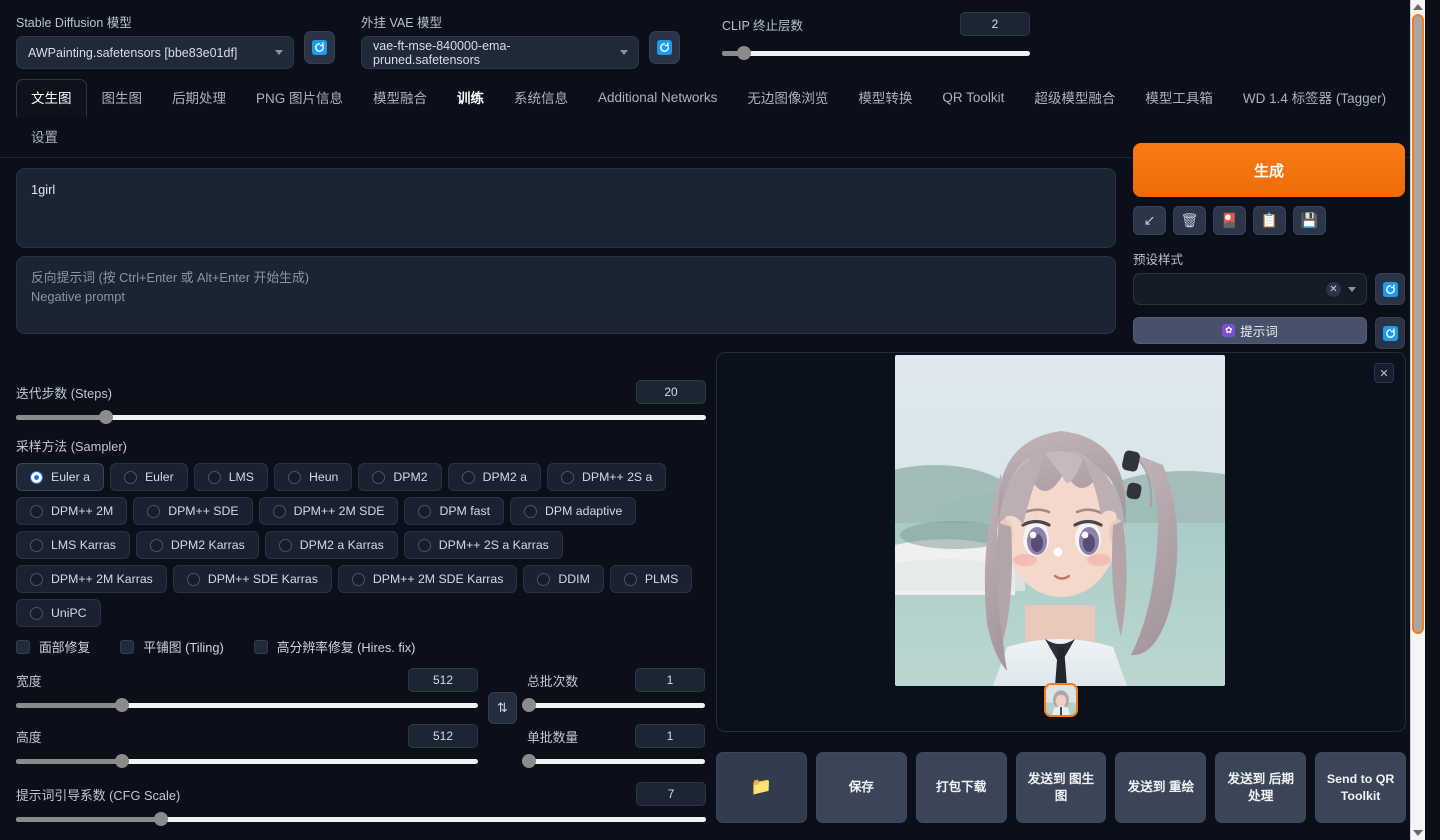 The width and height of the screenshot is (1440, 840). I want to click on send-to-extras-button: 发送到 后期处理, so click(1261, 787).